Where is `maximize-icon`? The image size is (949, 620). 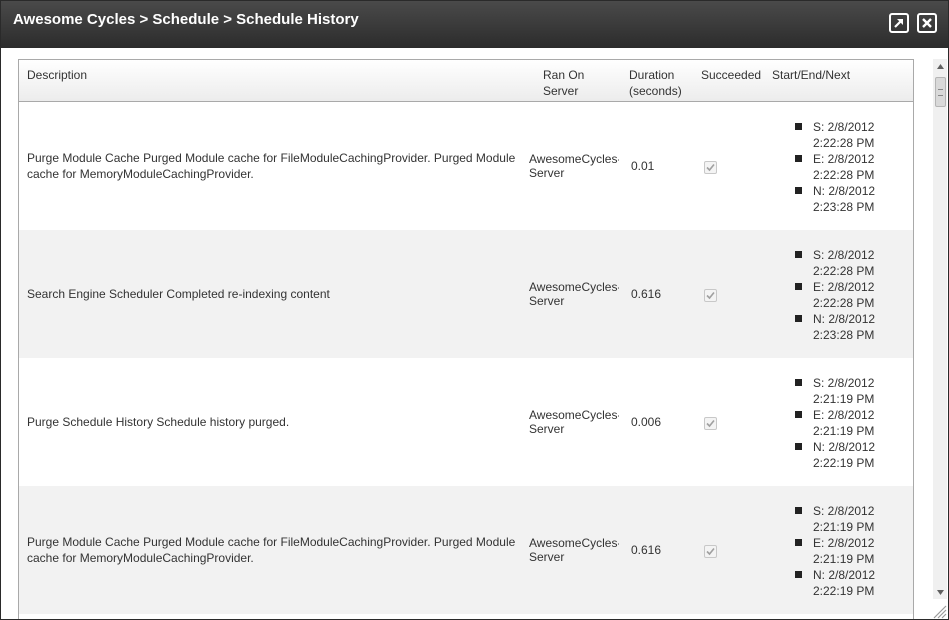 maximize-icon is located at coordinates (898, 23).